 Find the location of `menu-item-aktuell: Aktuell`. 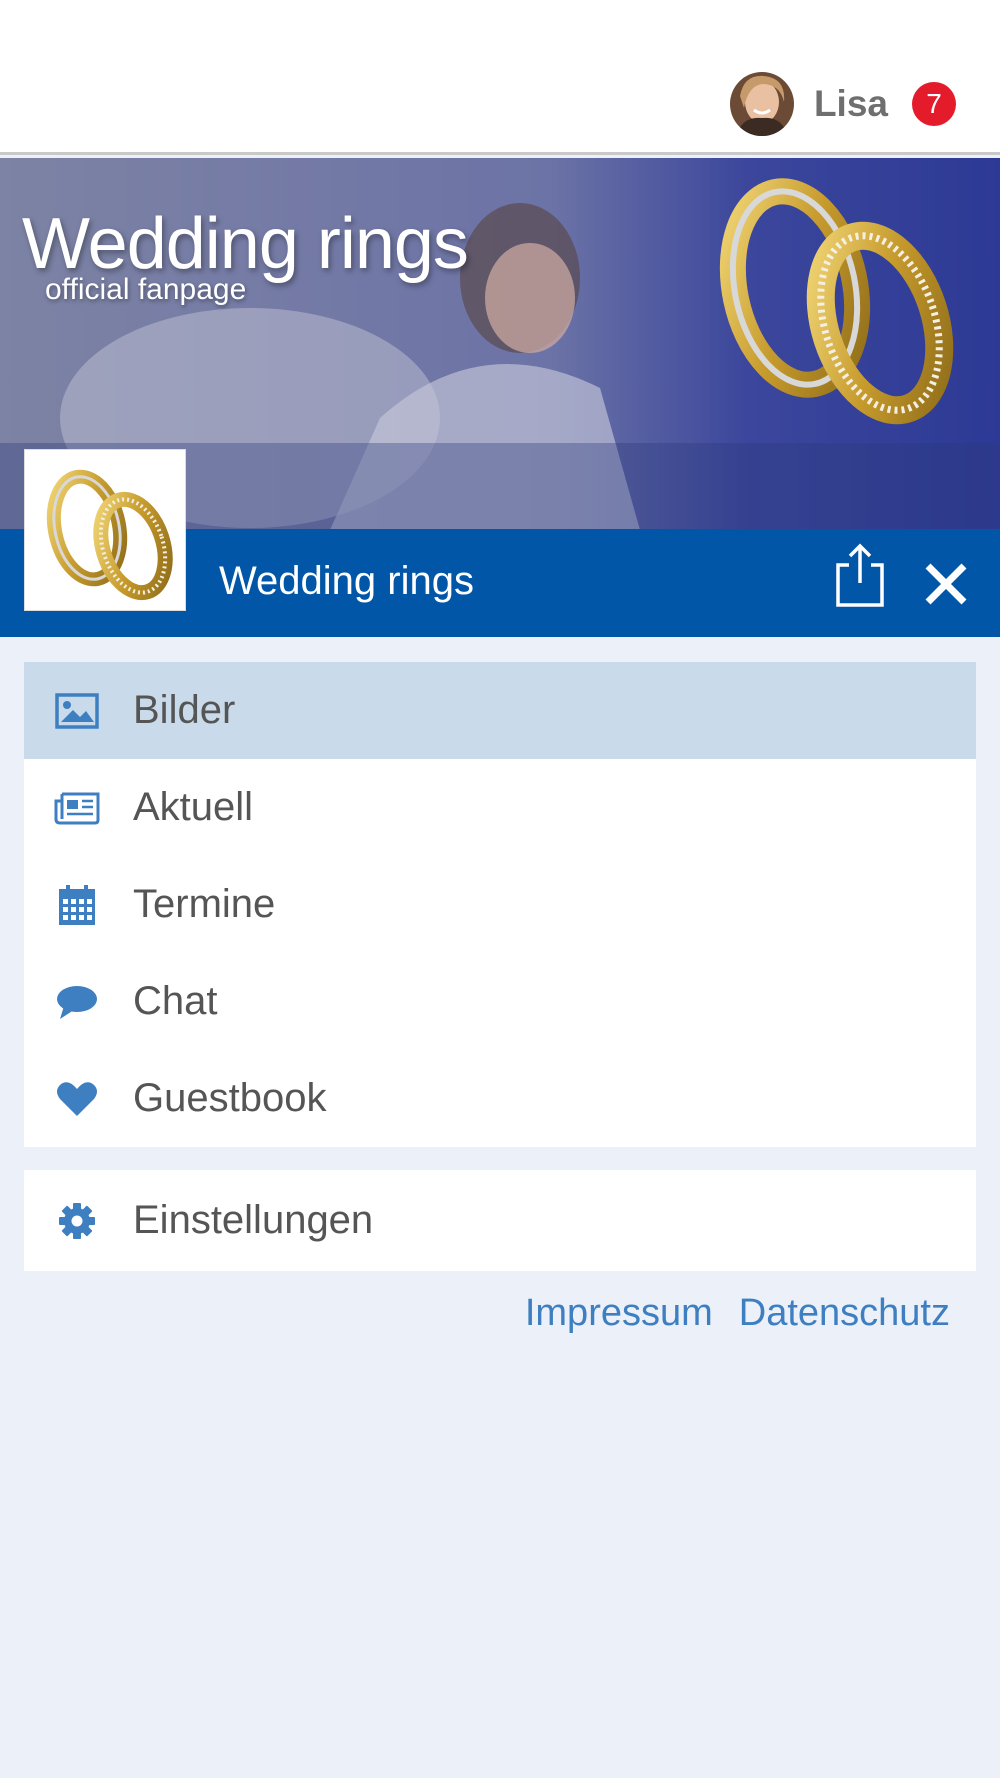

menu-item-aktuell: Aktuell is located at coordinates (500, 807).